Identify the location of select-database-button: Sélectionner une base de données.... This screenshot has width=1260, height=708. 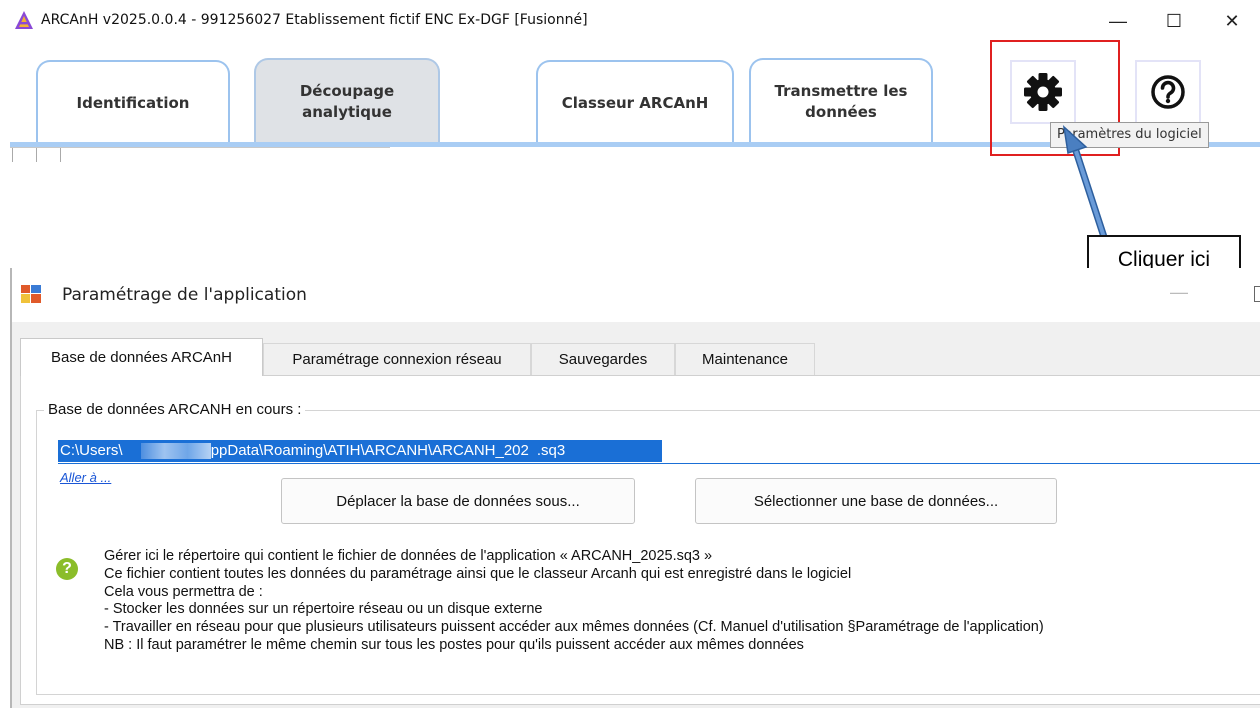
(876, 501).